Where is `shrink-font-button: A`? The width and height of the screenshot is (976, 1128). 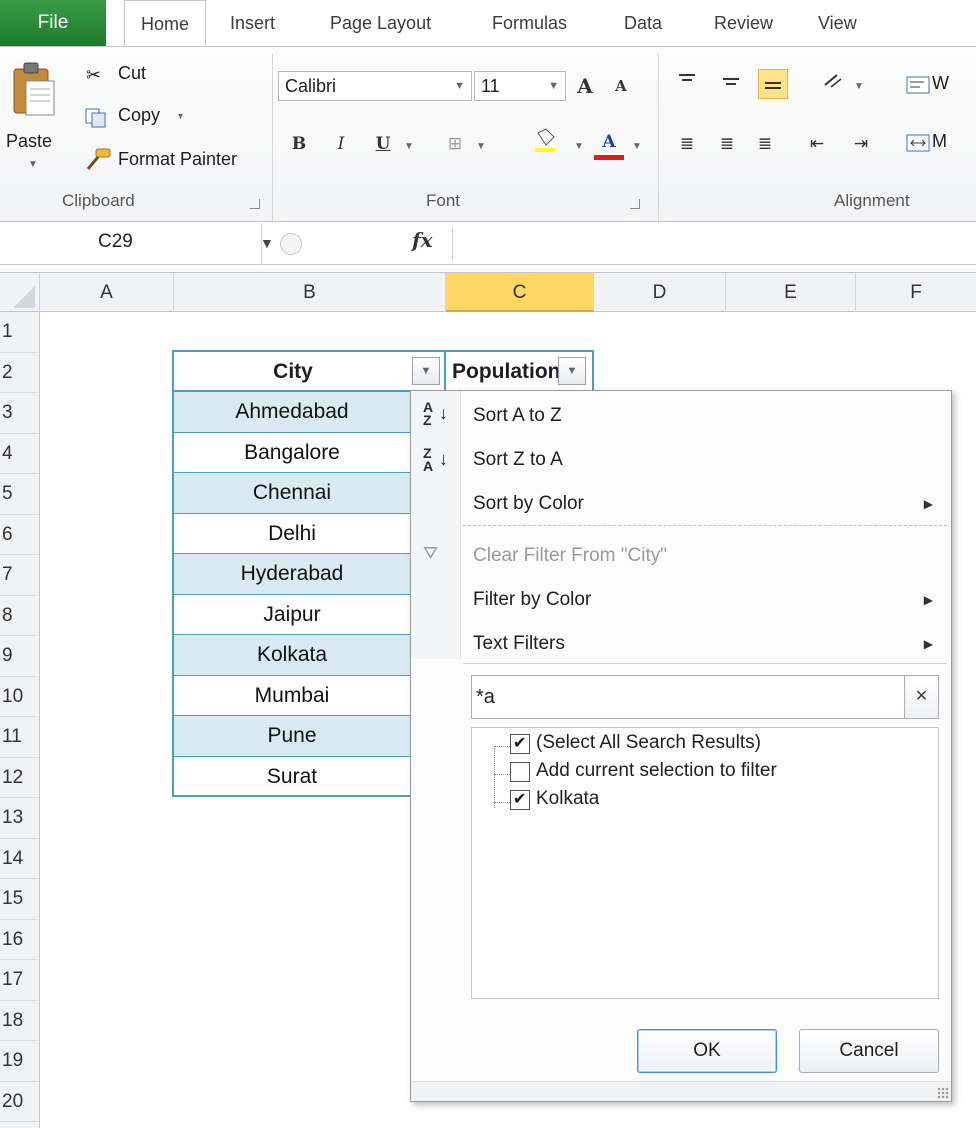
shrink-font-button: A is located at coordinates (621, 86).